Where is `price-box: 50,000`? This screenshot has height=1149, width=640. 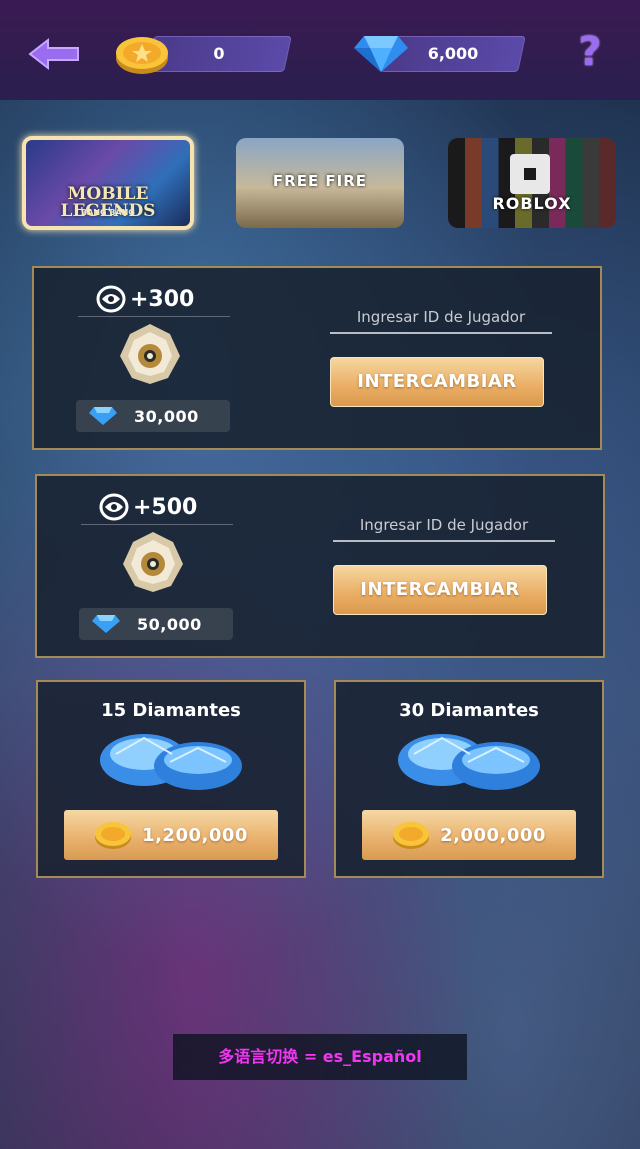 price-box: 50,000 is located at coordinates (156, 624).